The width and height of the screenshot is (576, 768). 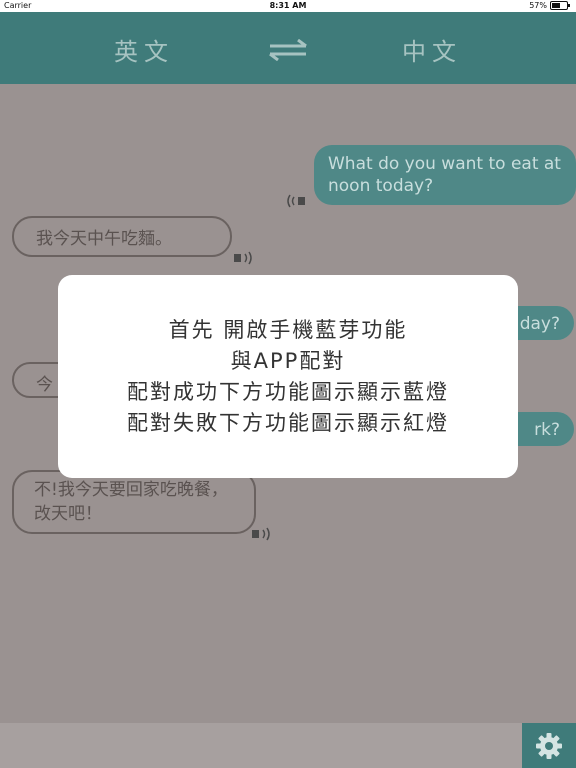 I want to click on bottom-bar, so click(x=288, y=745).